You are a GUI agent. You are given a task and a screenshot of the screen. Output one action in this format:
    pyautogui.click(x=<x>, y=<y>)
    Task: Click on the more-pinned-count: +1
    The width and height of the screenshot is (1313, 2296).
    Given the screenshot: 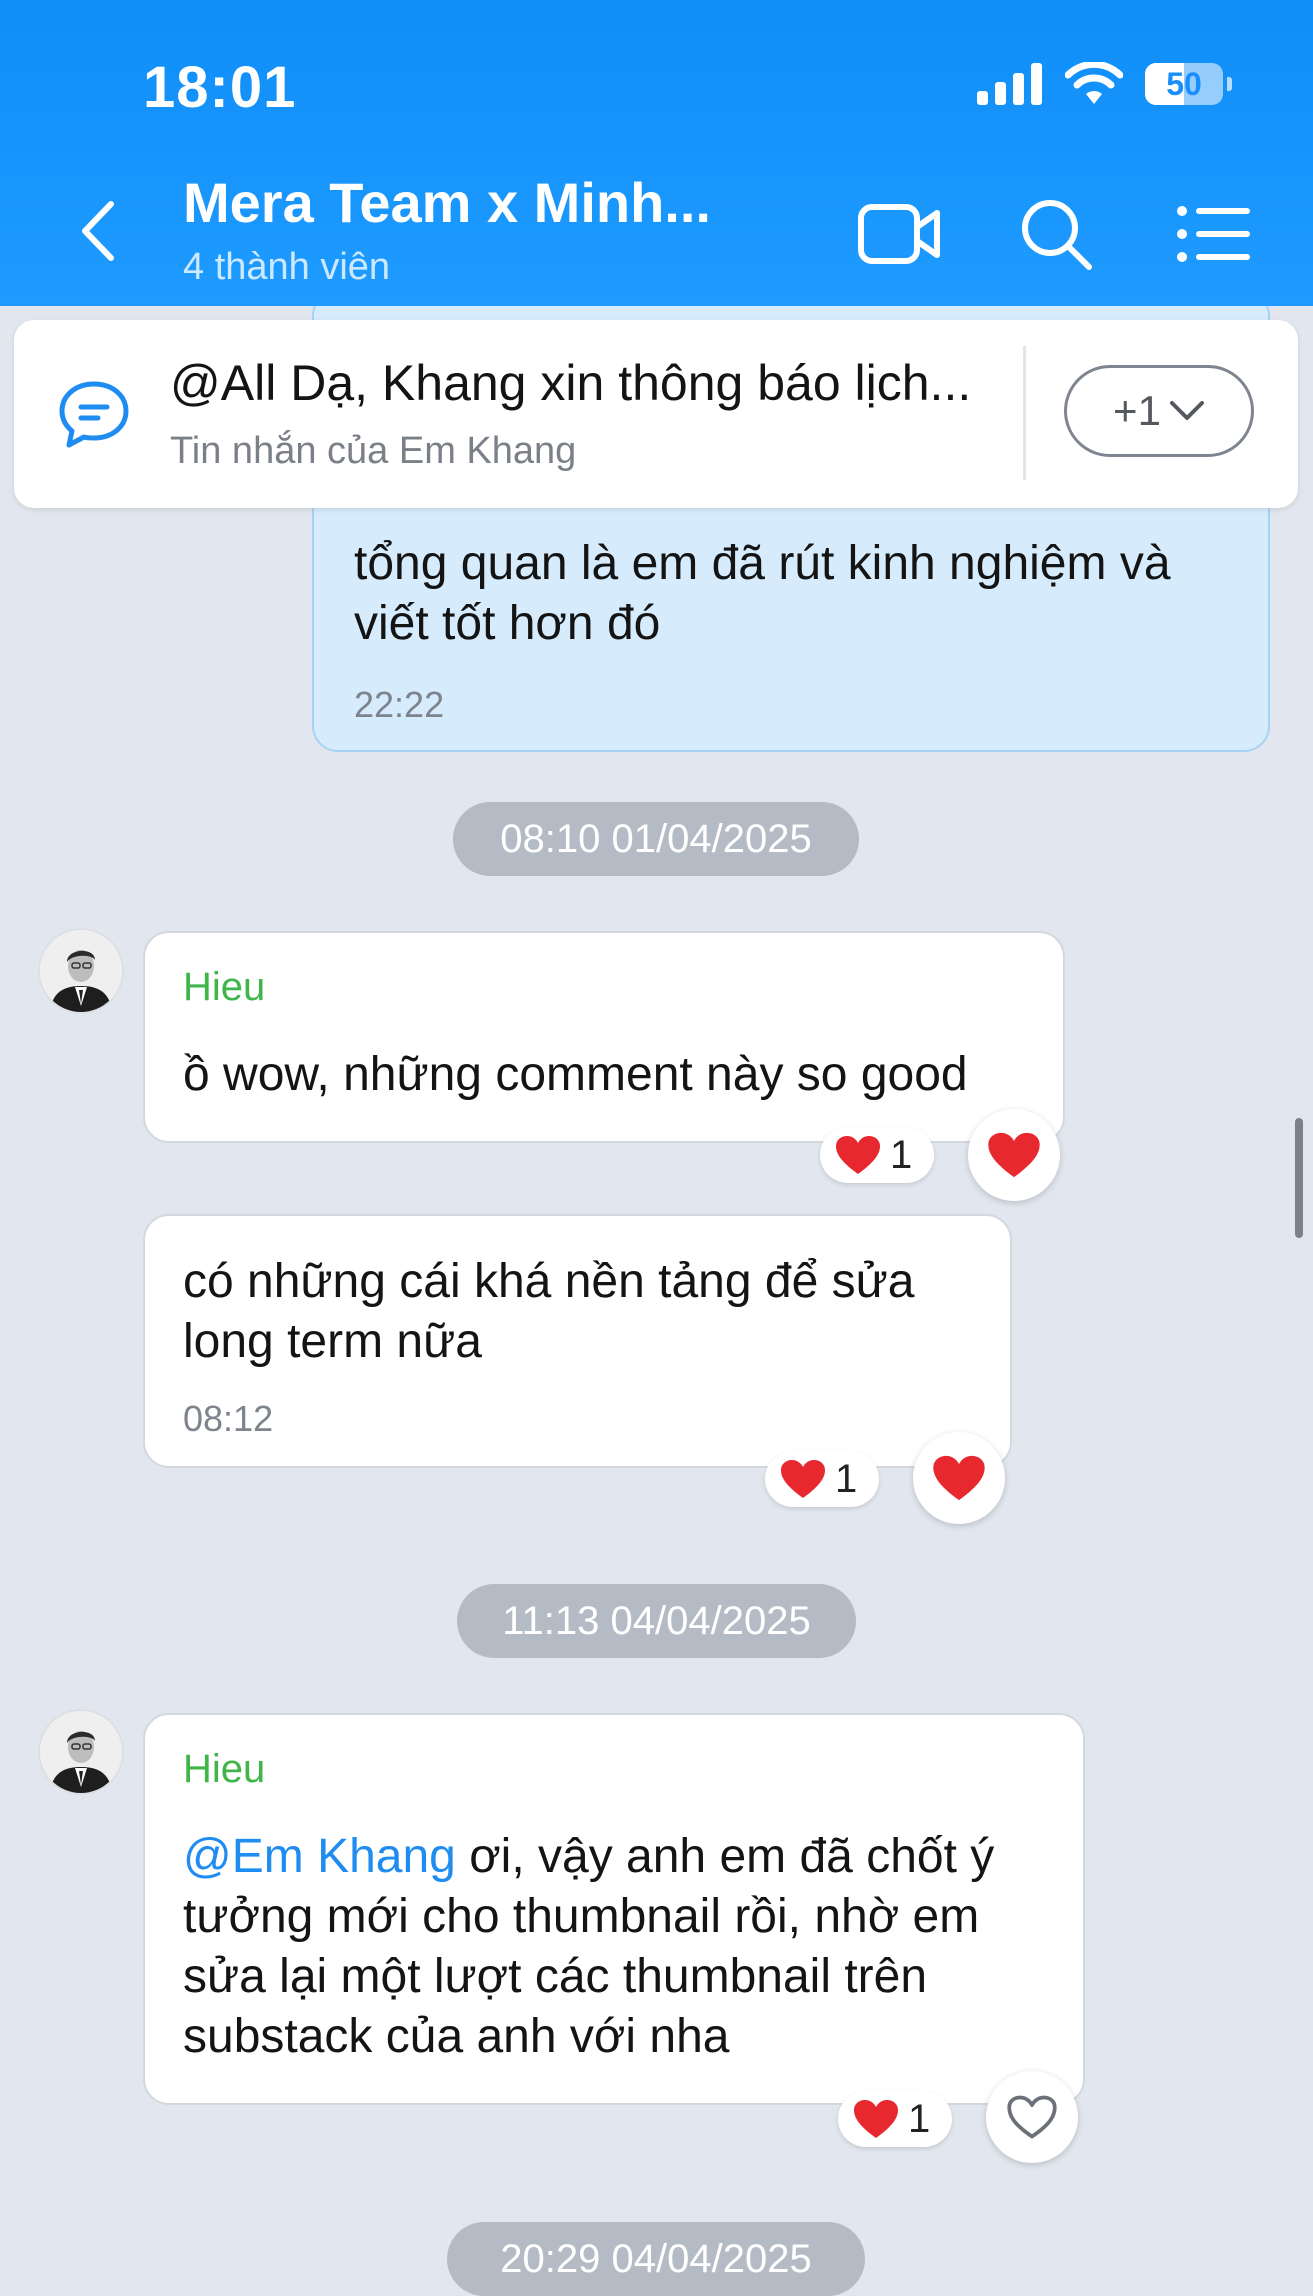 What is the action you would take?
    pyautogui.click(x=1137, y=410)
    